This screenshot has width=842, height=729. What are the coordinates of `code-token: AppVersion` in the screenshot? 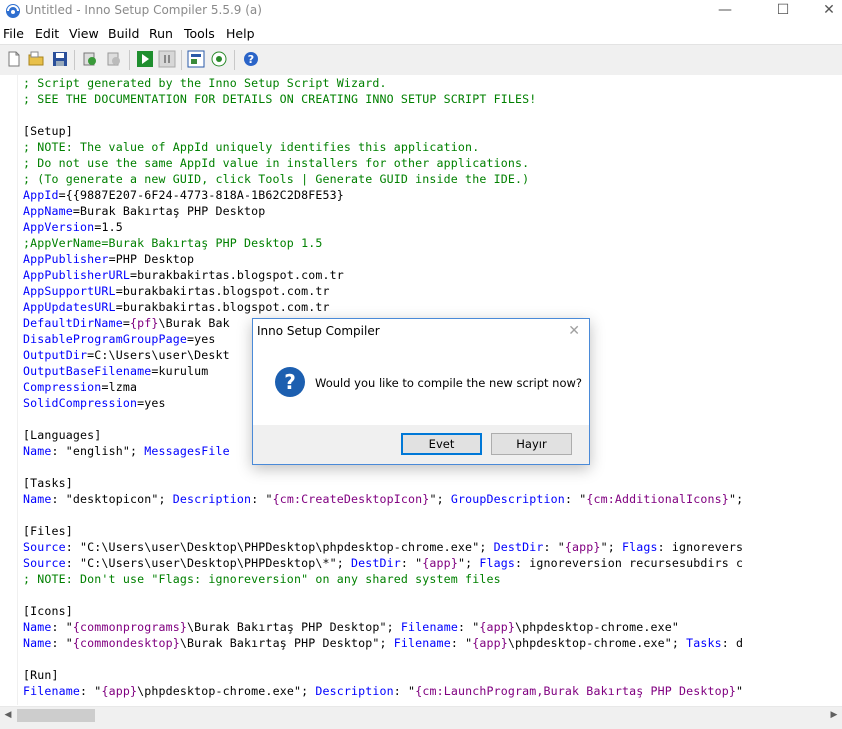 It's located at (59, 227).